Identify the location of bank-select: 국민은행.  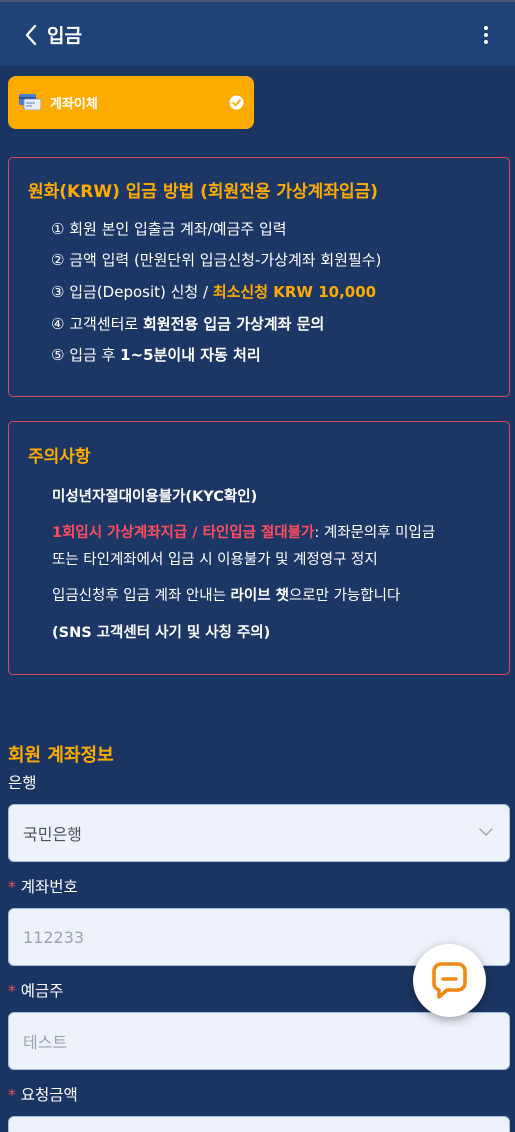
(259, 833).